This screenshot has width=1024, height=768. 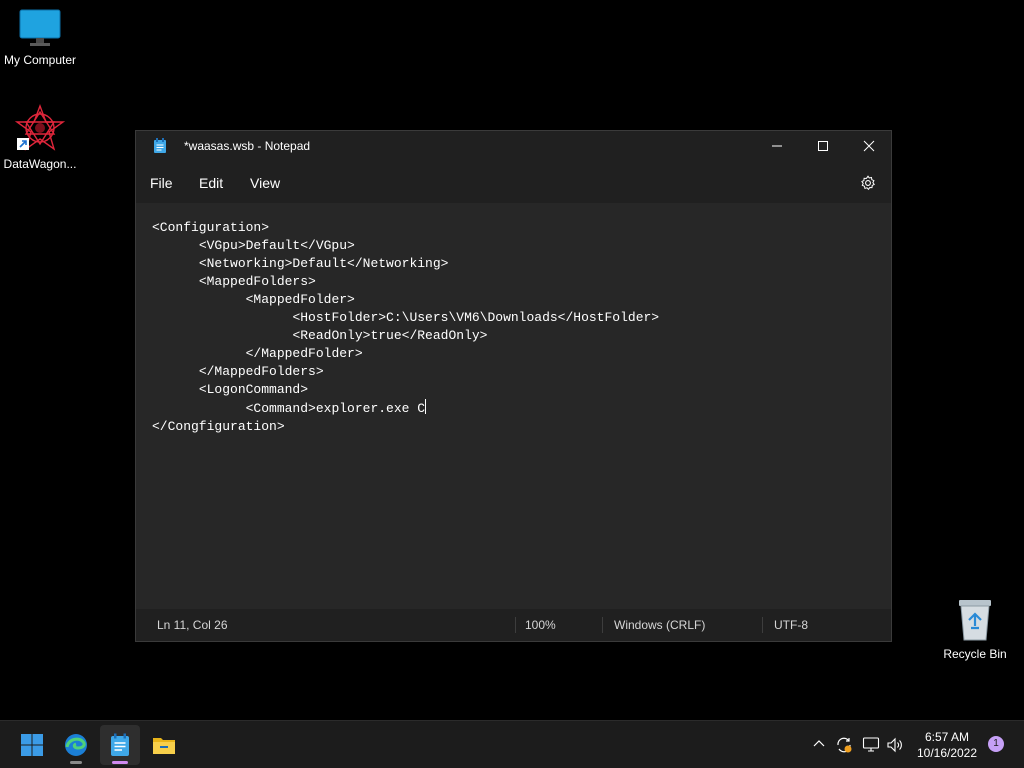 What do you see at coordinates (660, 625) in the screenshot?
I see `line-ending: Windows (CRLF)` at bounding box center [660, 625].